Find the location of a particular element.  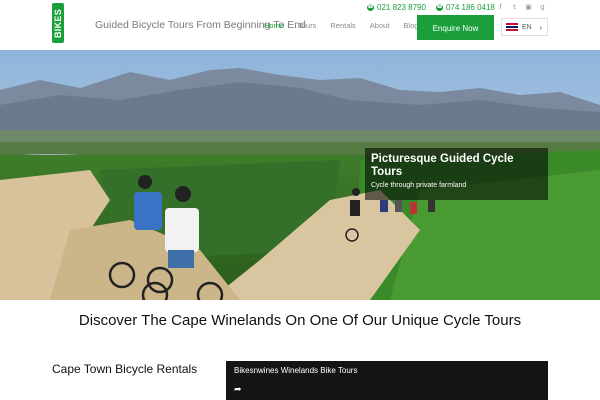

nav-tours: Tours is located at coordinates (307, 25).